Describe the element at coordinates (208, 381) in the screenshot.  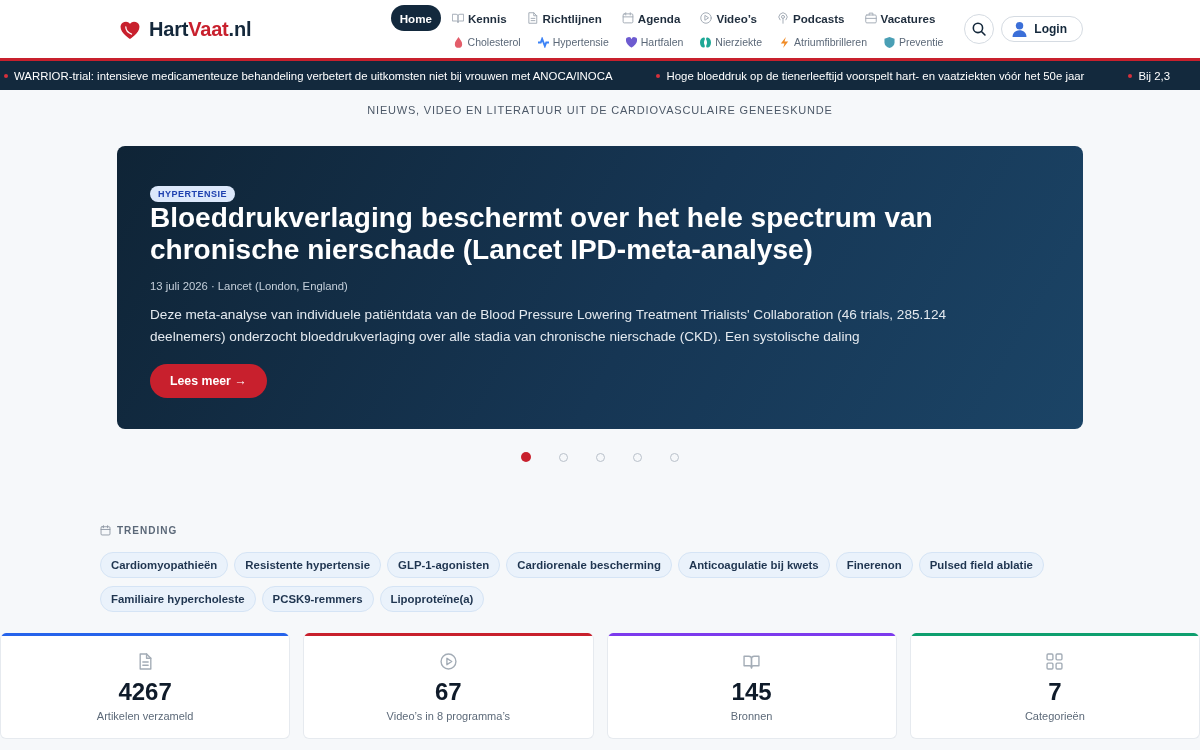
I see `read-more-button: Lees meer →` at that location.